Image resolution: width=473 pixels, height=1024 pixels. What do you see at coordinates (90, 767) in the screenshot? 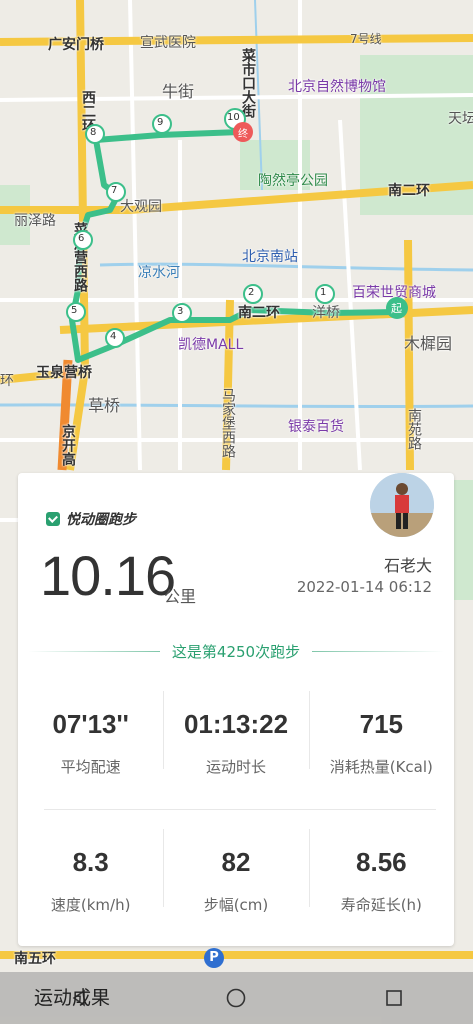
I see `stat-label: 平均配速` at bounding box center [90, 767].